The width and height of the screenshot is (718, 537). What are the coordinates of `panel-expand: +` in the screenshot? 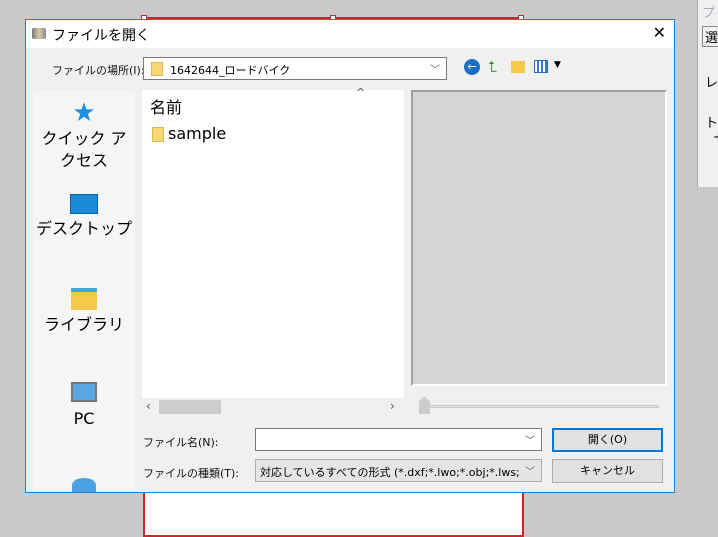 It's located at (715, 137).